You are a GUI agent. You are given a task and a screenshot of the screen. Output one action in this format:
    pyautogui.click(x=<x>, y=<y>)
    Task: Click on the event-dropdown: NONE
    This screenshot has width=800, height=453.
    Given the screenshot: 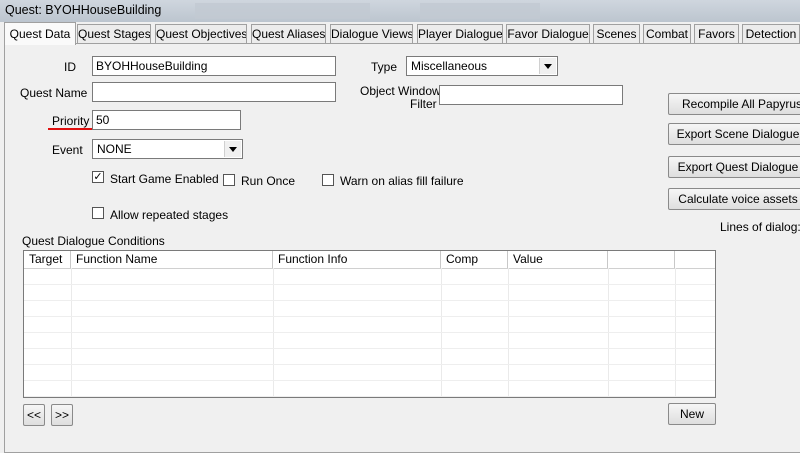 What is the action you would take?
    pyautogui.click(x=167, y=149)
    